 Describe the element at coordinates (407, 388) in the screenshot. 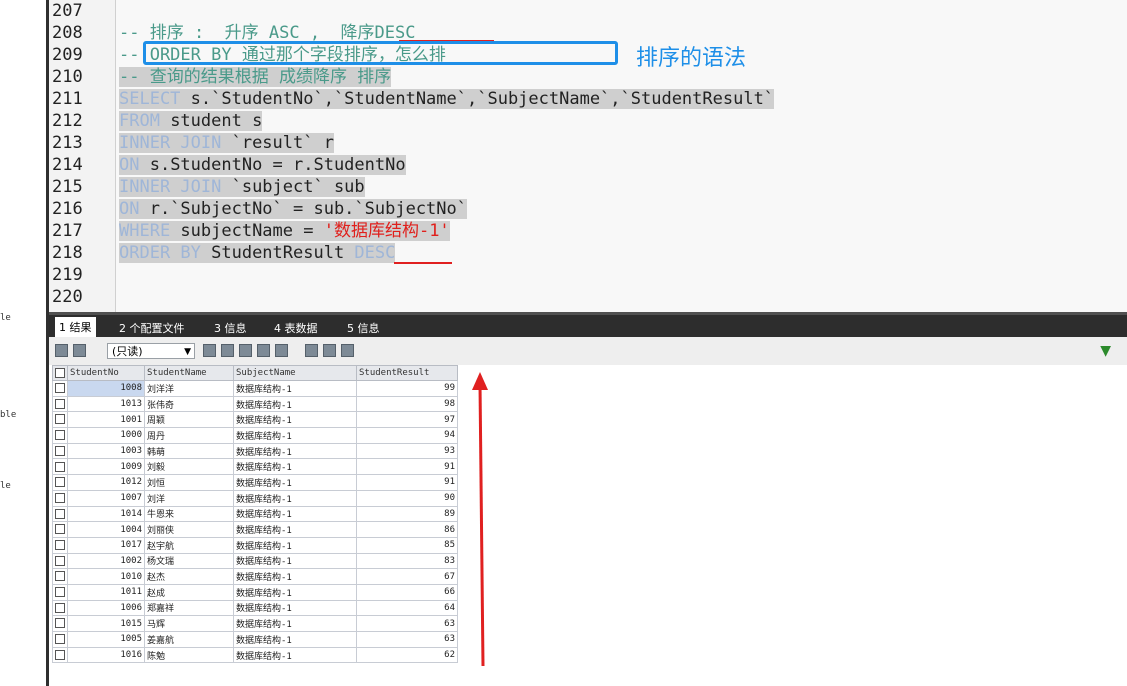

I see `cell-student-result: 99` at that location.